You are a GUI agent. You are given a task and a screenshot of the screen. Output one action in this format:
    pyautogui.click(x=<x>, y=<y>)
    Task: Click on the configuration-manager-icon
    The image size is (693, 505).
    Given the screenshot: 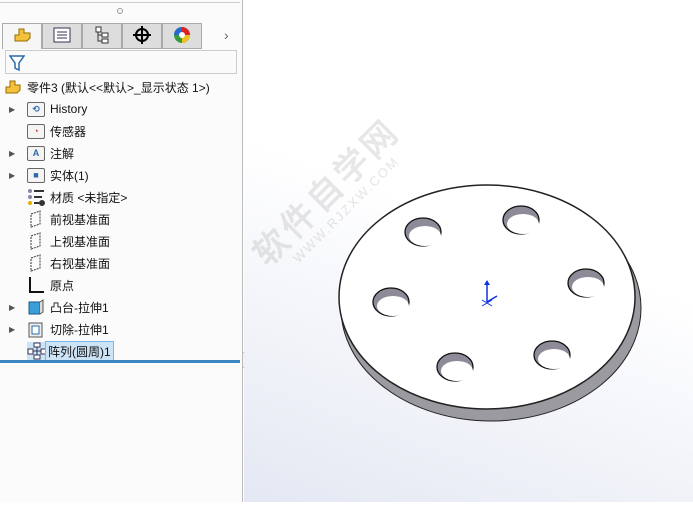 What is the action you would take?
    pyautogui.click(x=102, y=36)
    